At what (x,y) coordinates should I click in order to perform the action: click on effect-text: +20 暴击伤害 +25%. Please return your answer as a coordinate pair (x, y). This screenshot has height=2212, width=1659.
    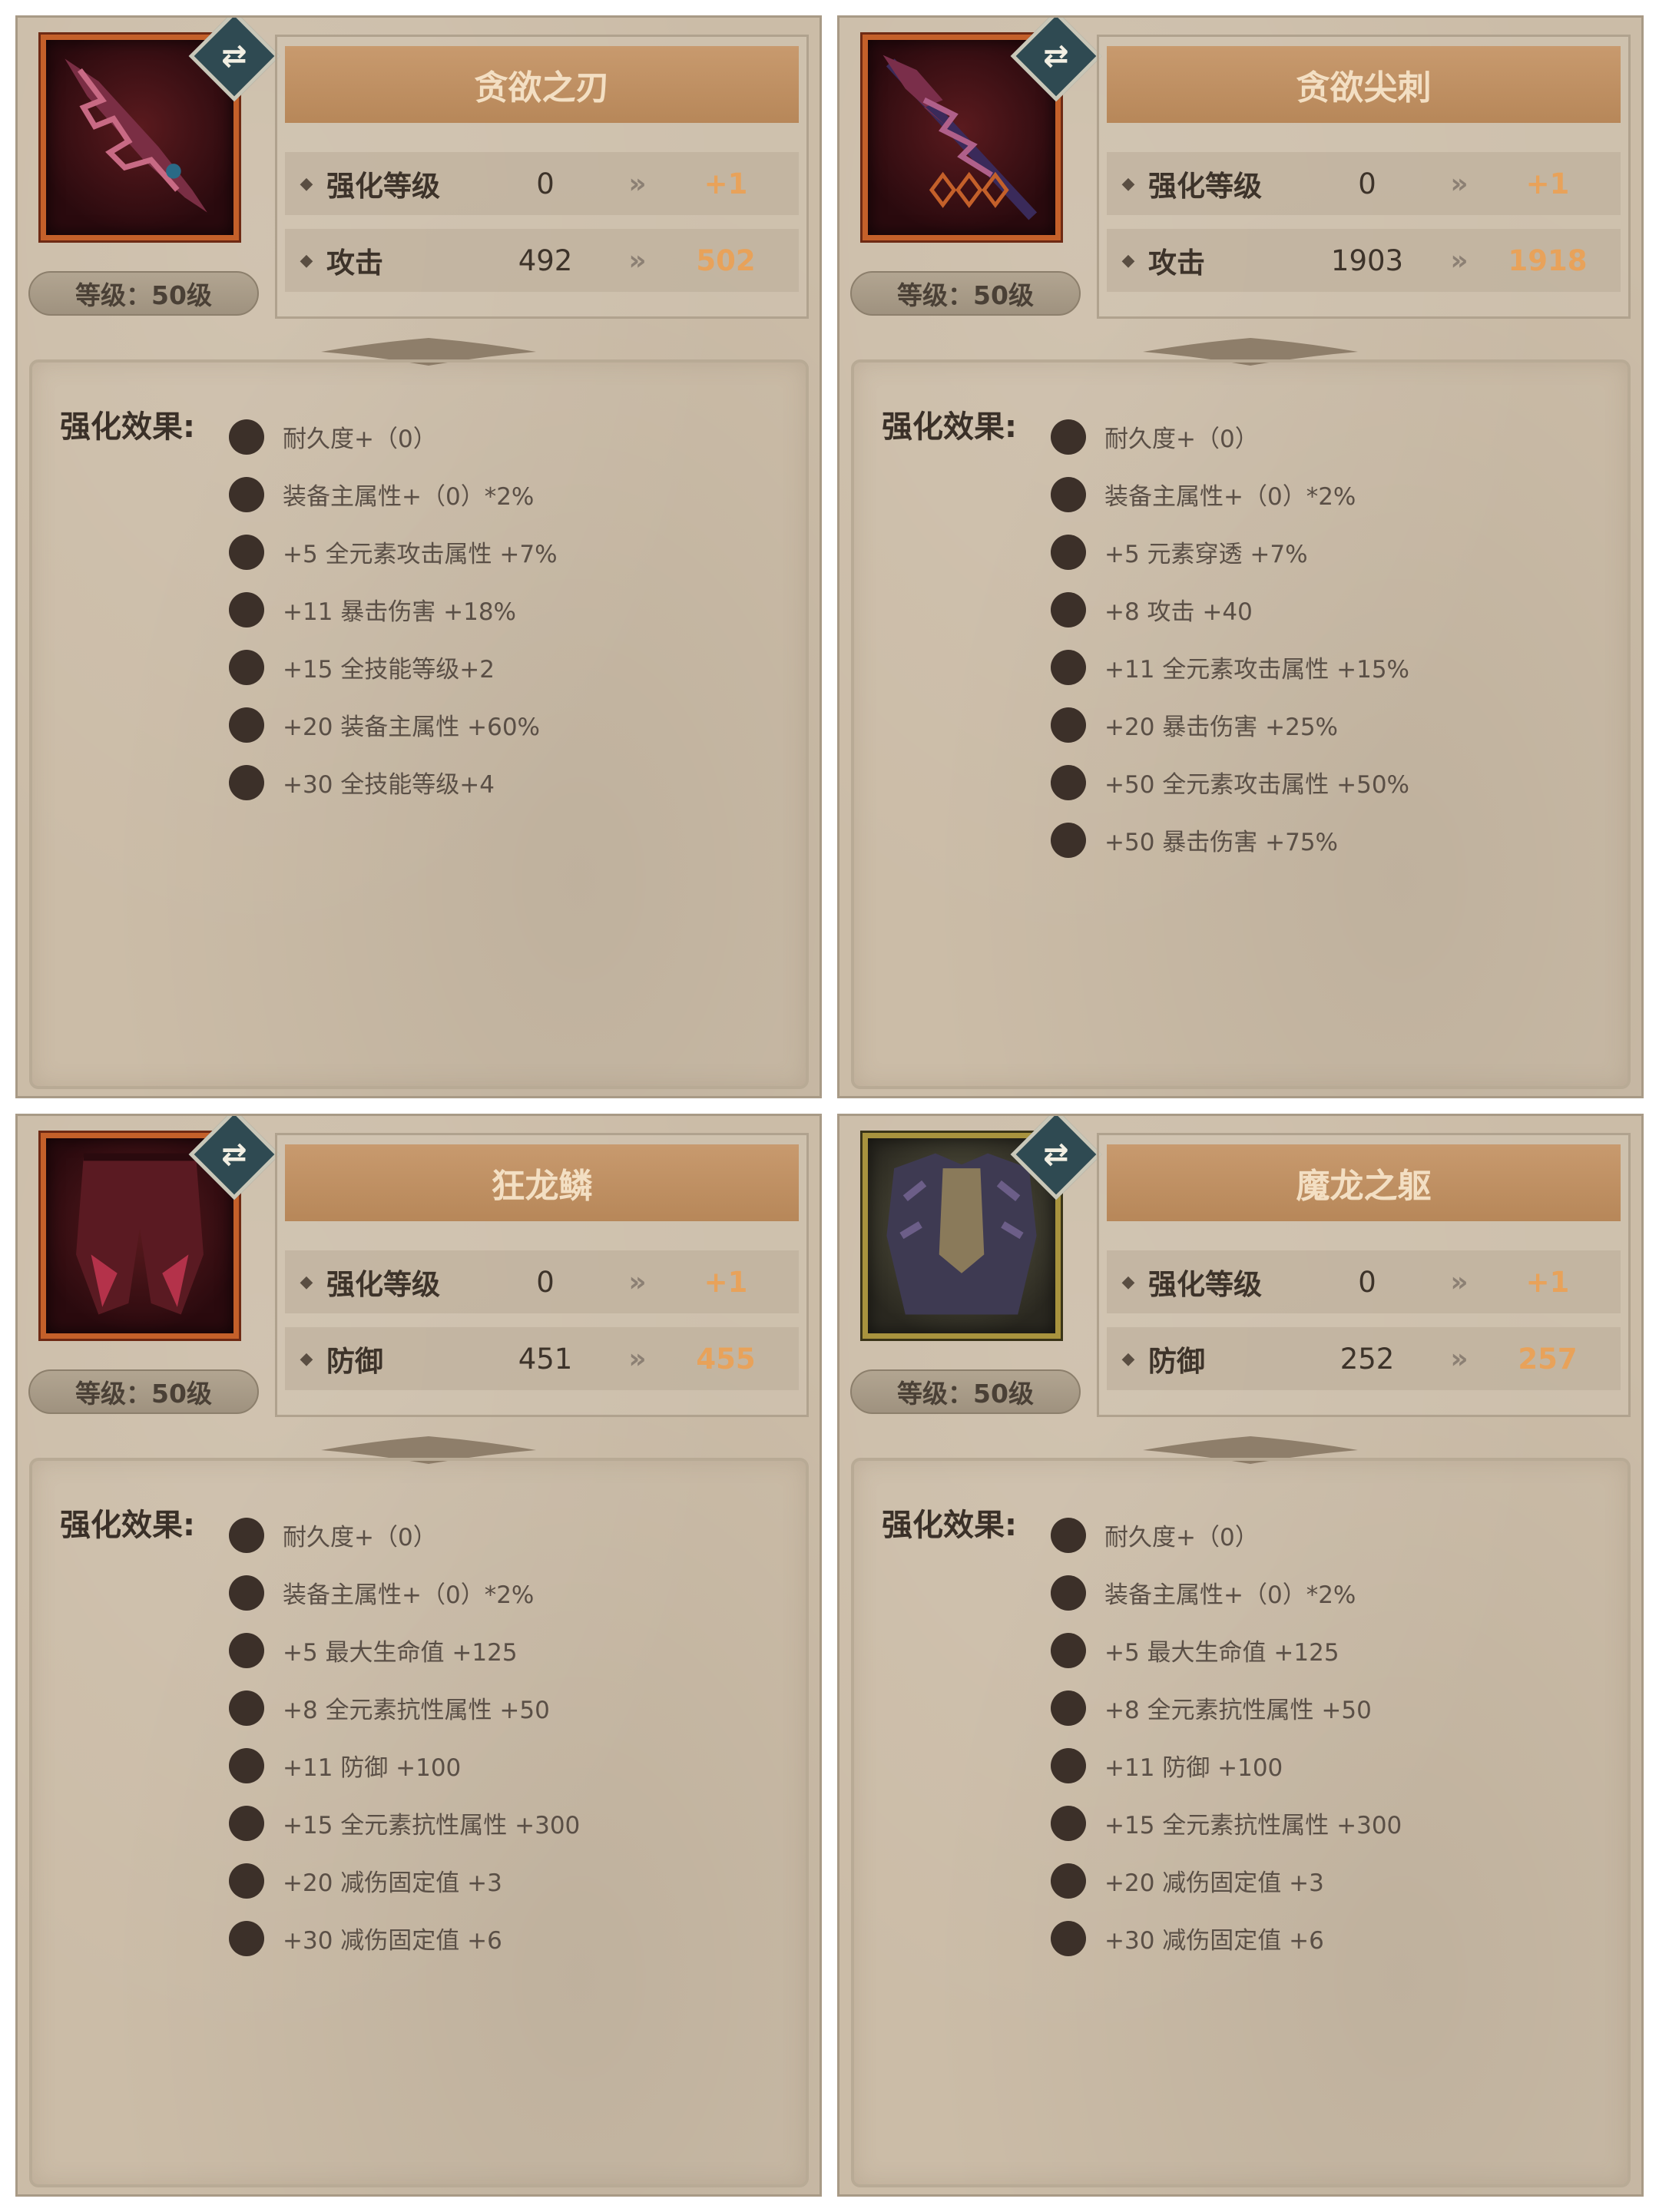
    Looking at the image, I should click on (1221, 727).